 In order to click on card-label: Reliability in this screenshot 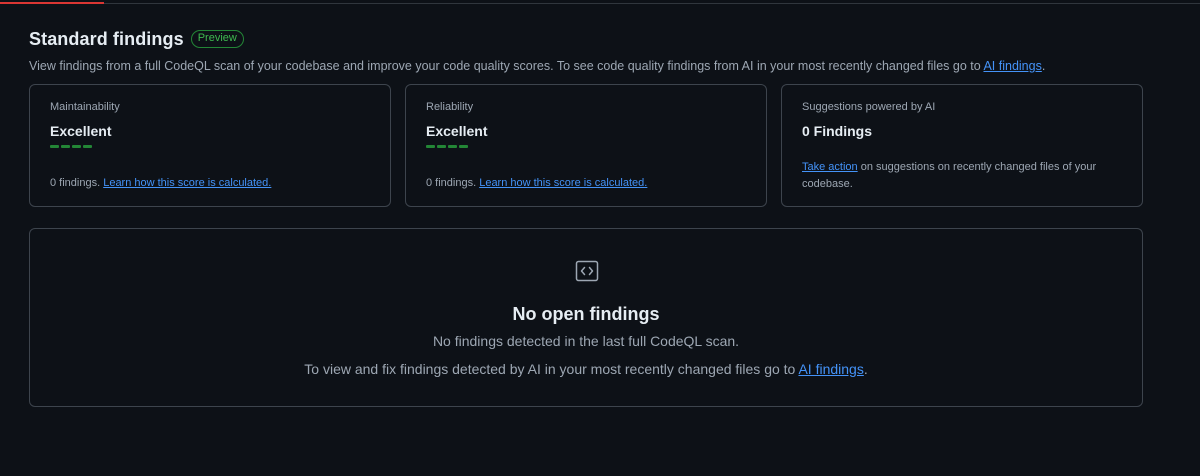, I will do `click(450, 107)`.